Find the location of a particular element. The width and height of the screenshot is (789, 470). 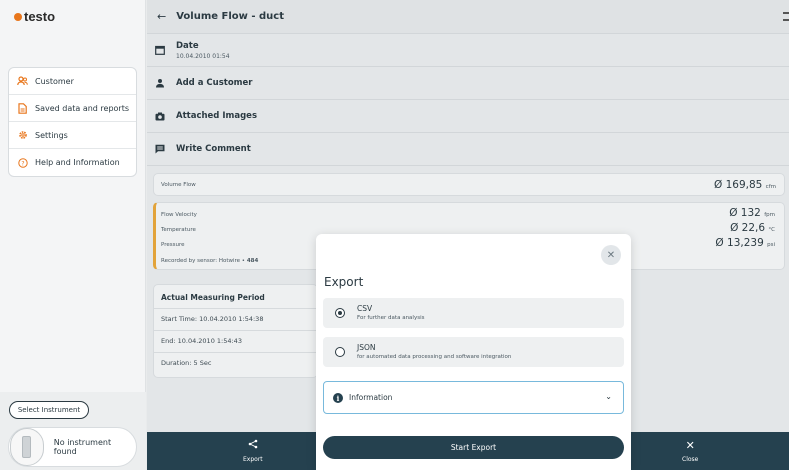

information-label: Information is located at coordinates (371, 397).